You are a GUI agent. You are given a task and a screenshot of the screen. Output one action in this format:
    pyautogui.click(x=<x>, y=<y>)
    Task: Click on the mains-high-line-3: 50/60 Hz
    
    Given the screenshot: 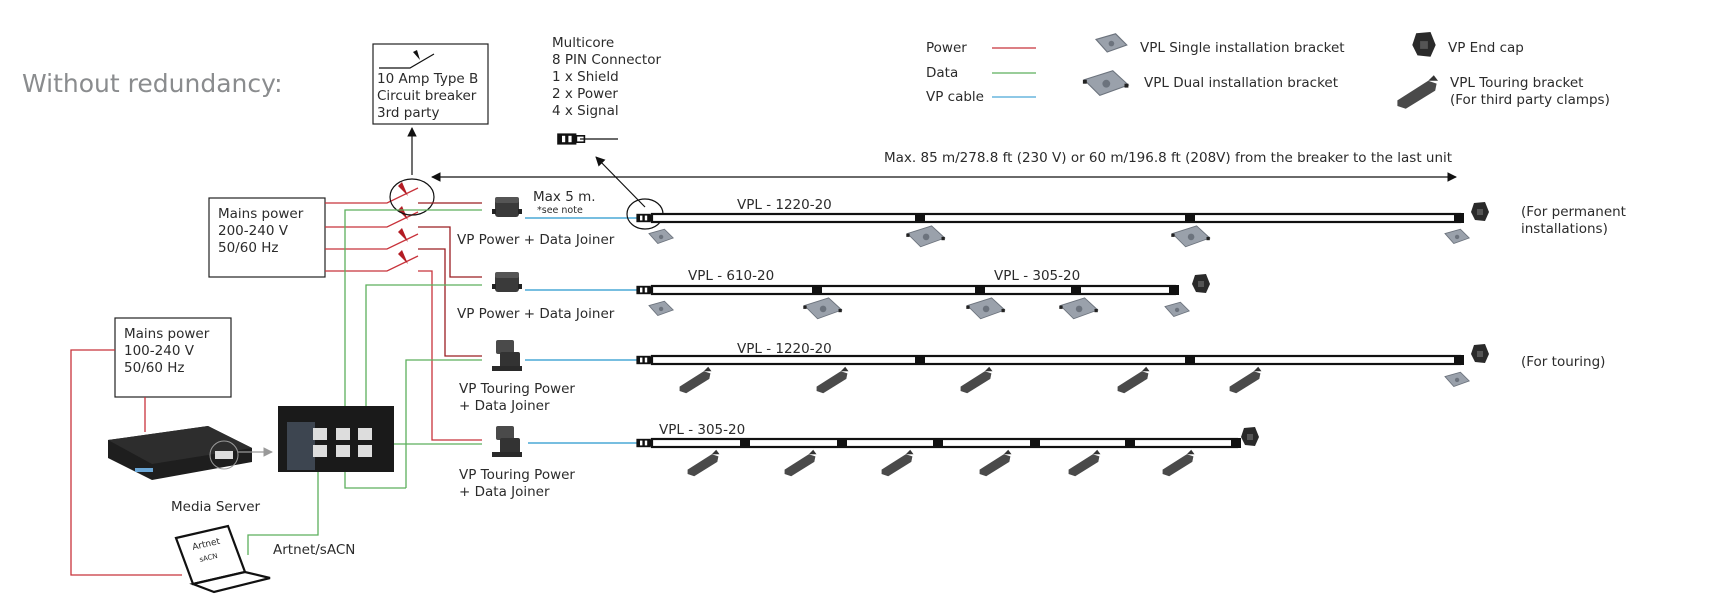 What is the action you would take?
    pyautogui.click(x=248, y=248)
    